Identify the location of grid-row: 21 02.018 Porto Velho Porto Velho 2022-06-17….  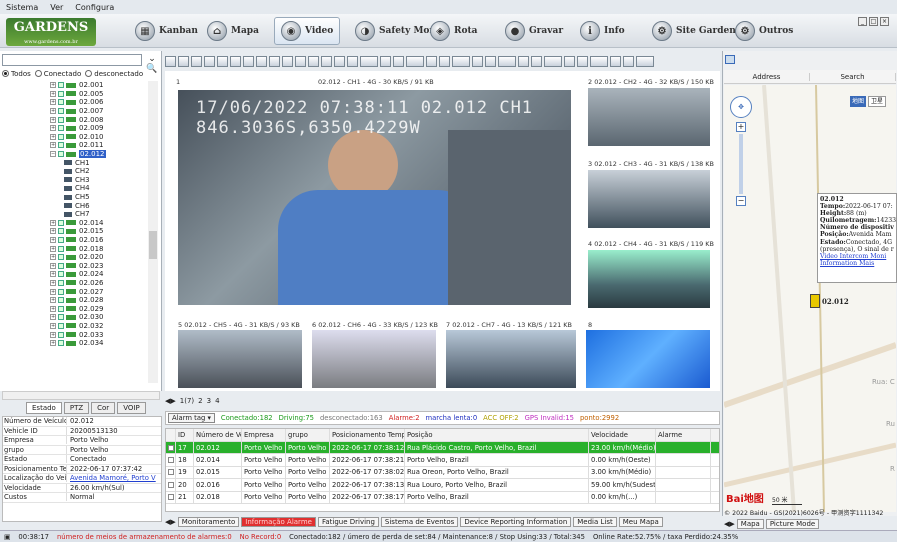
(442, 497).